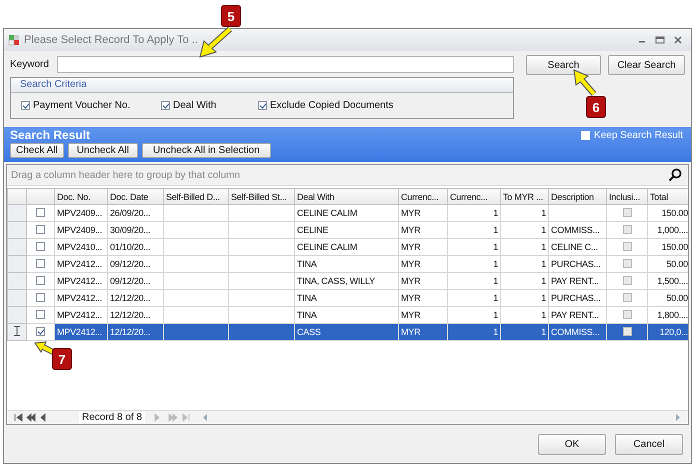 Image resolution: width=697 pixels, height=467 pixels. I want to click on keep-label: Keep Search Result, so click(638, 135).